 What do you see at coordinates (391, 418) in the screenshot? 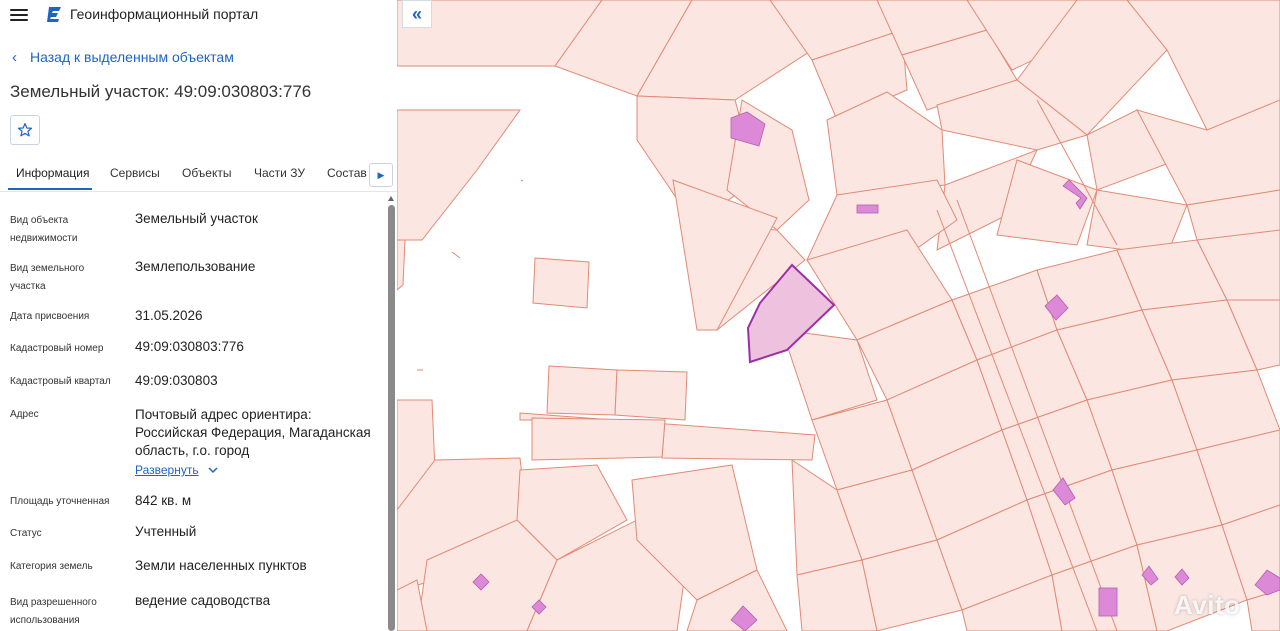
I see `scroll-thumb` at bounding box center [391, 418].